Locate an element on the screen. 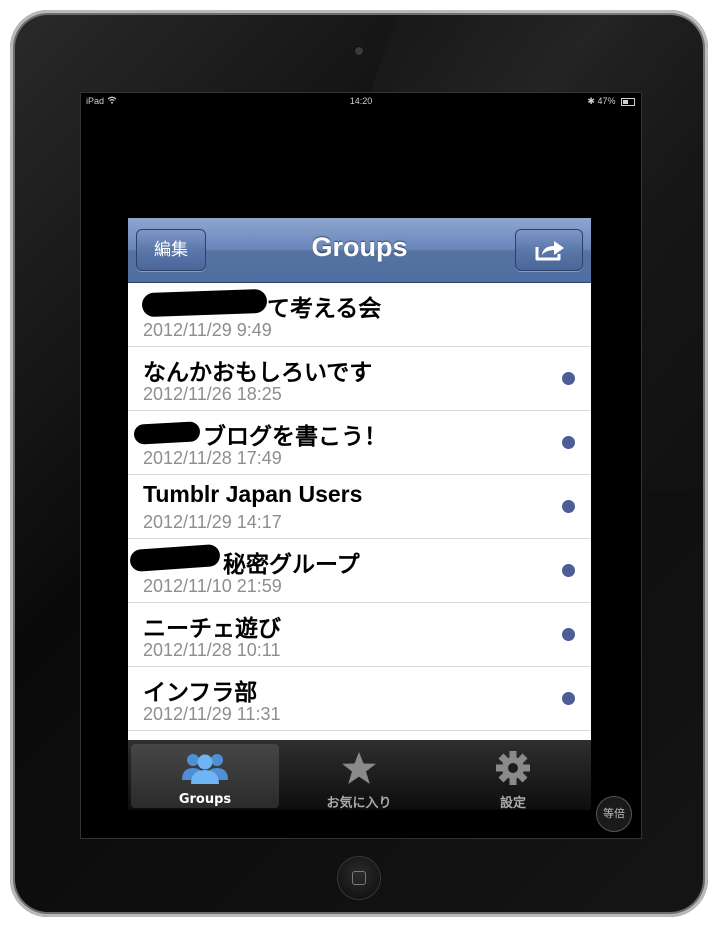 The width and height of the screenshot is (720, 929). group-title: なんかおもしろいです is located at coordinates (258, 373).